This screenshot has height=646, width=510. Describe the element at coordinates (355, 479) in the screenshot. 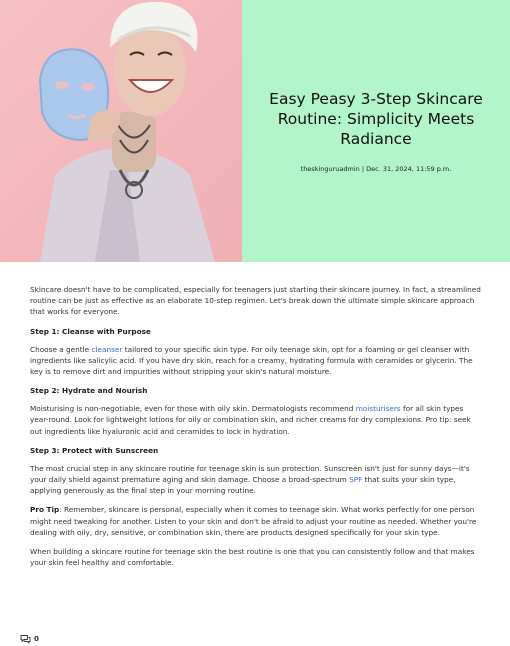

I see `spf-link: SPF` at that location.